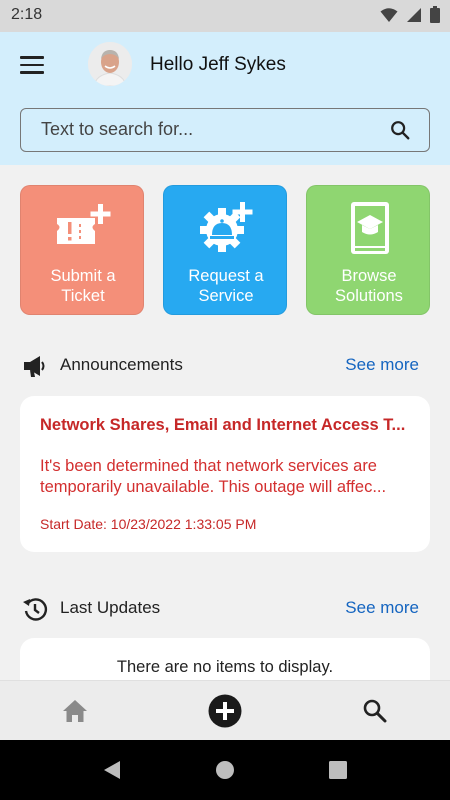  Describe the element at coordinates (82, 250) in the screenshot. I see `submit-ticket-button: Submit a Ticket` at that location.